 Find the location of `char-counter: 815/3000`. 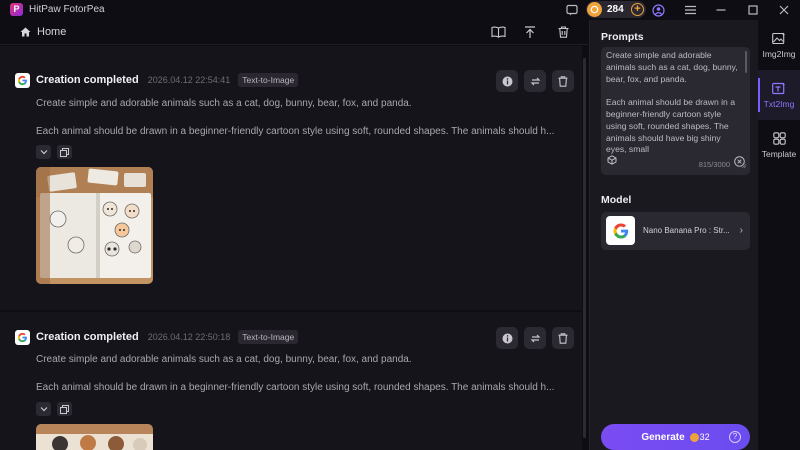

char-counter: 815/3000 is located at coordinates (714, 164).